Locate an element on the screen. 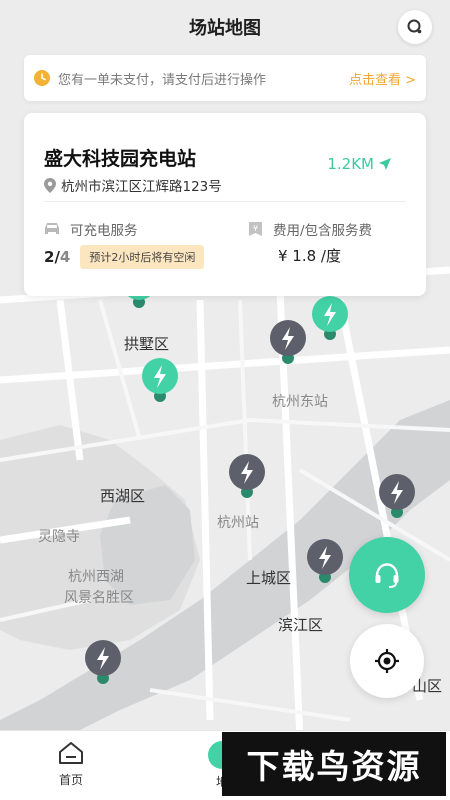 The height and width of the screenshot is (800, 450). notice-view-link: 点击查看 > is located at coordinates (382, 78).